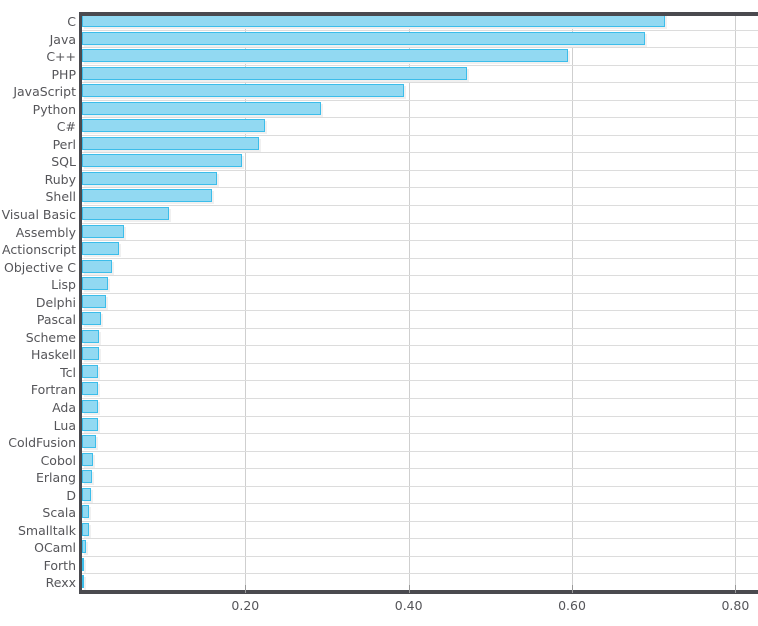 This screenshot has width=758, height=626. I want to click on x-axis-spine, so click(419, 592).